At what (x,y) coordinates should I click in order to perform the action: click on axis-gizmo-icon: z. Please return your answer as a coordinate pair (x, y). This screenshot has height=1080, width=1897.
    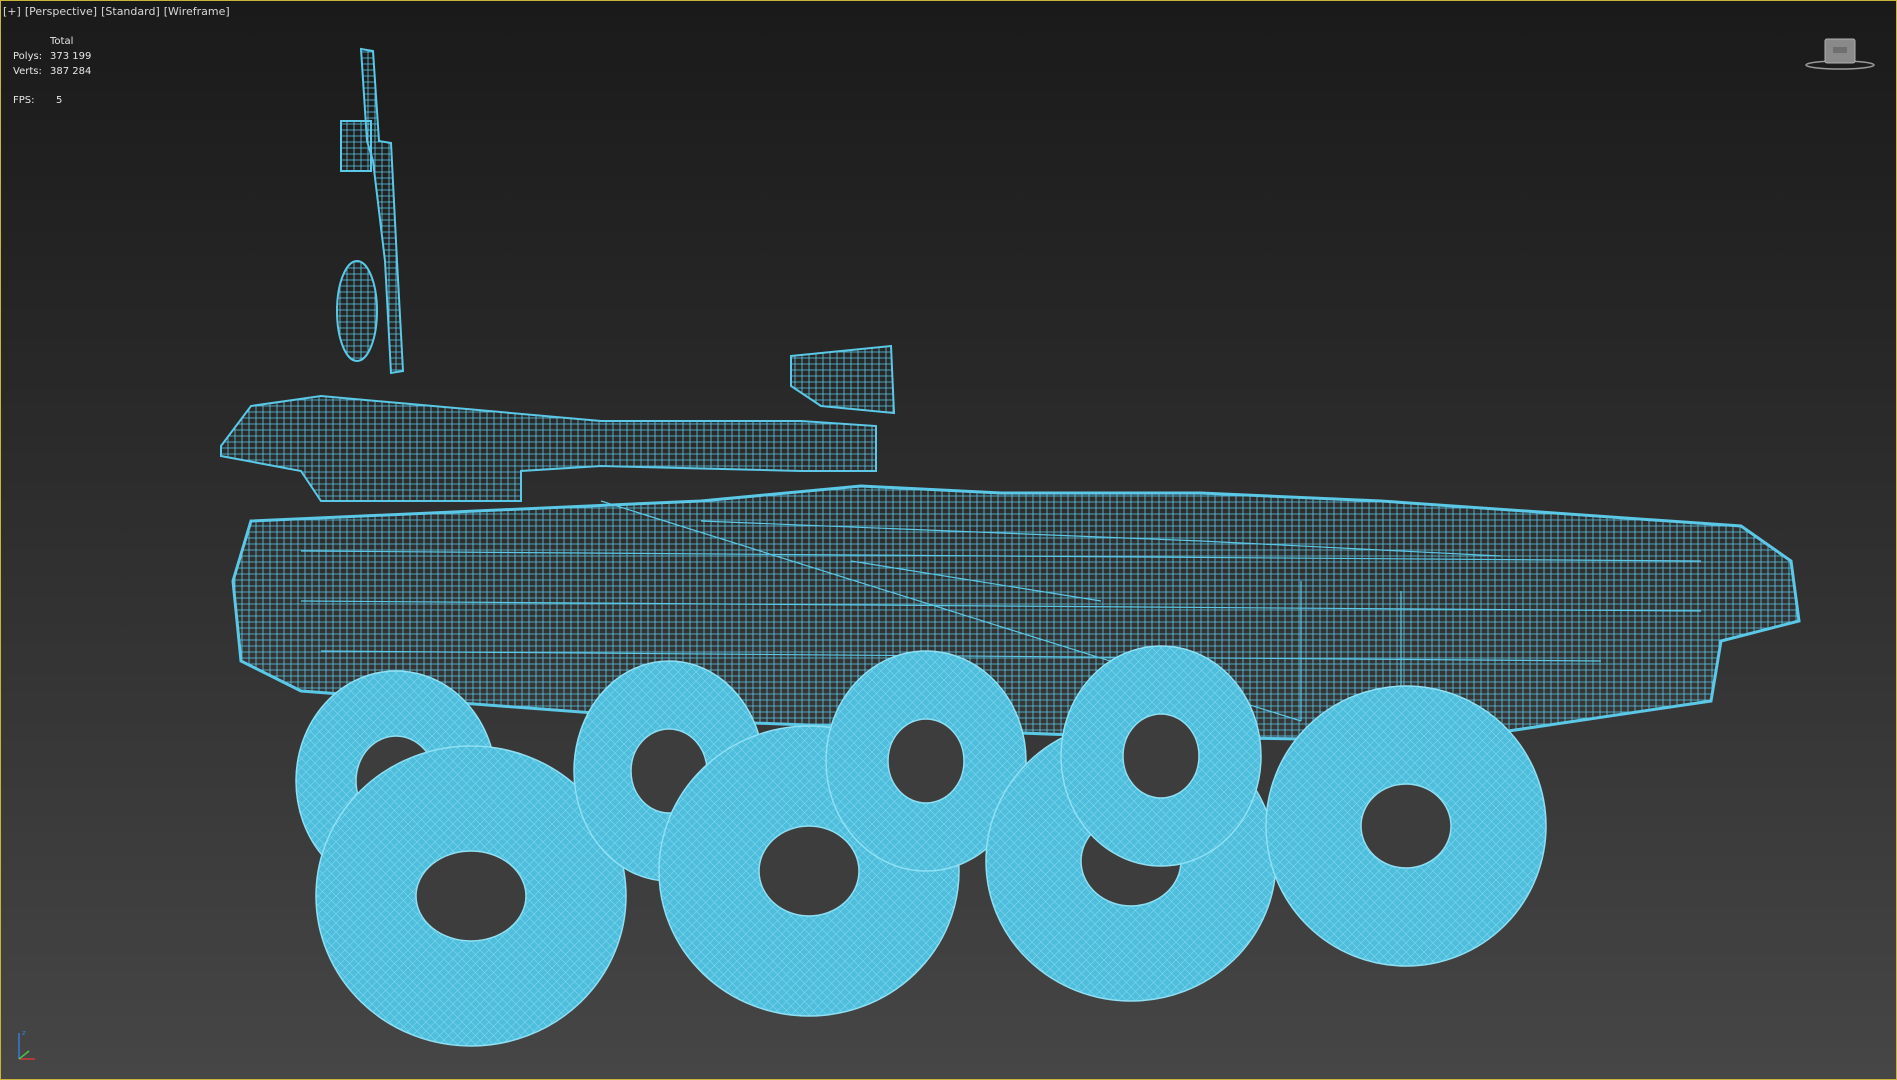
    Looking at the image, I should click on (26, 1044).